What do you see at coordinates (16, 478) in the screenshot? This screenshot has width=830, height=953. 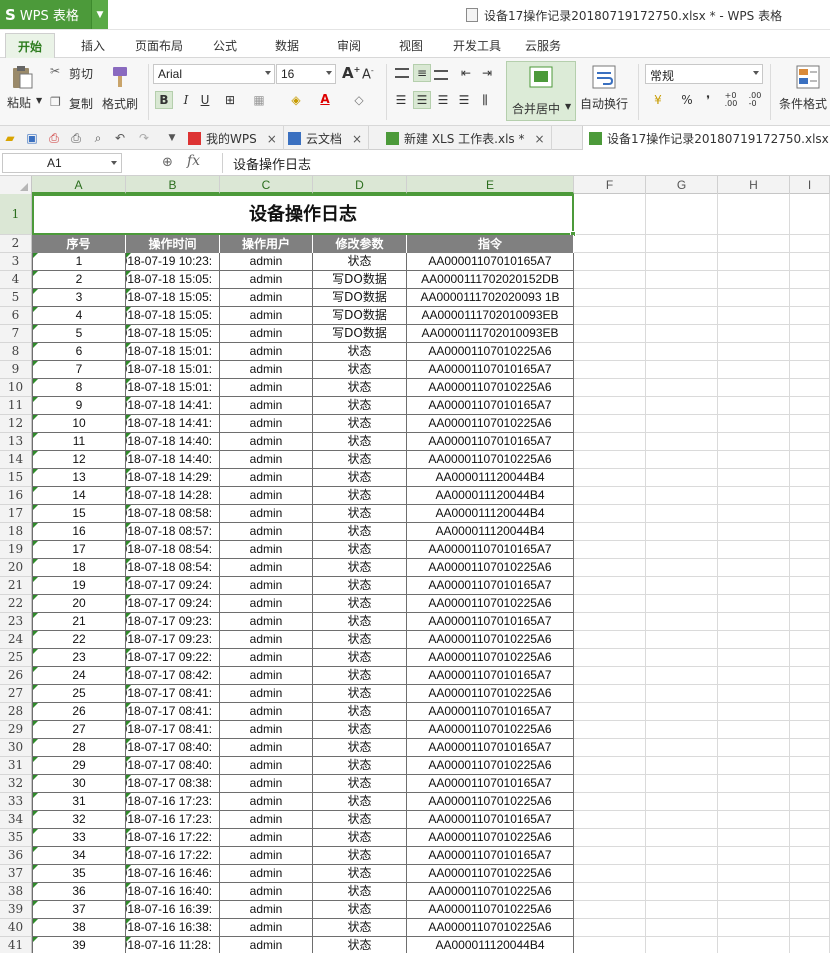 I see `row-header-15: 15` at bounding box center [16, 478].